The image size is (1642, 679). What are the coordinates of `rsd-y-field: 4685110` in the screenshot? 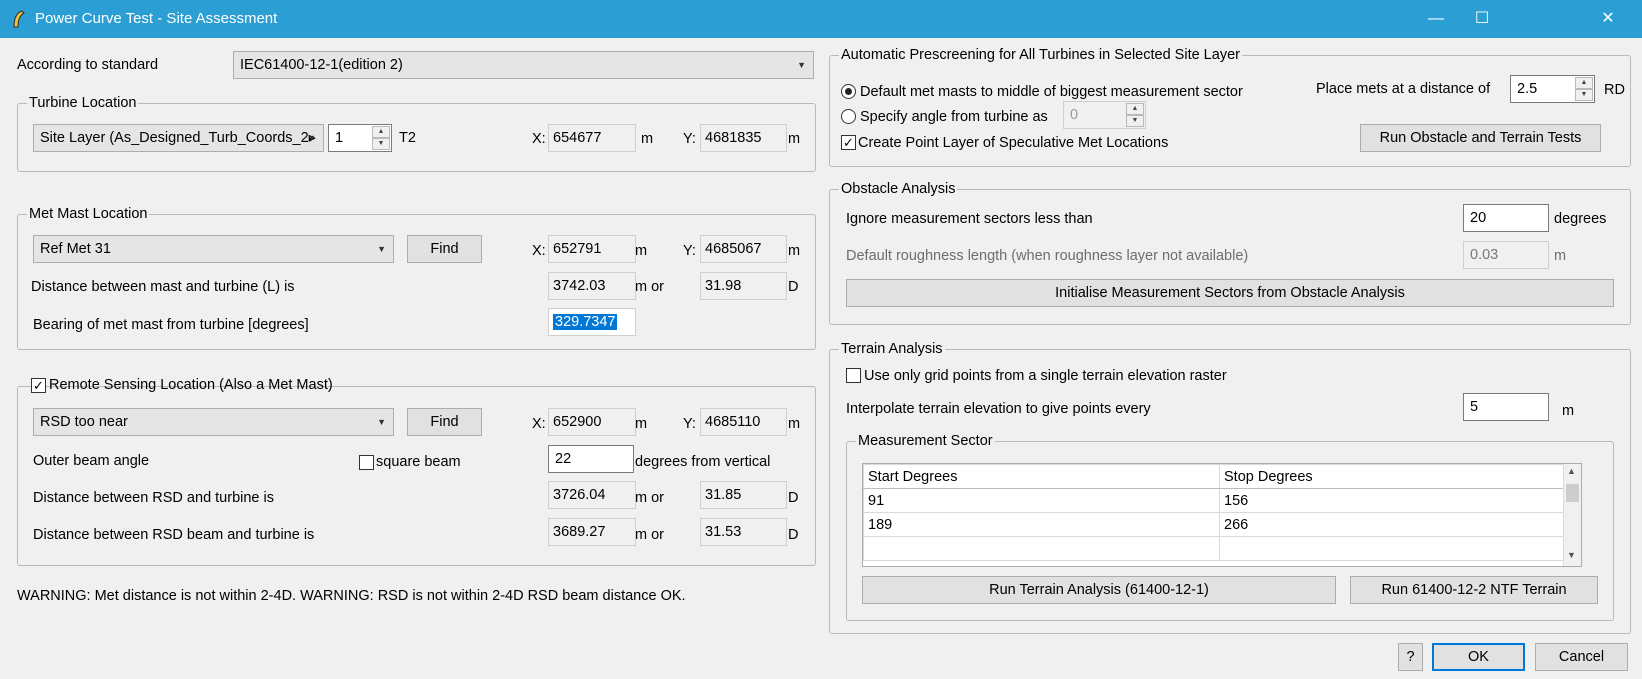 It's located at (743, 422).